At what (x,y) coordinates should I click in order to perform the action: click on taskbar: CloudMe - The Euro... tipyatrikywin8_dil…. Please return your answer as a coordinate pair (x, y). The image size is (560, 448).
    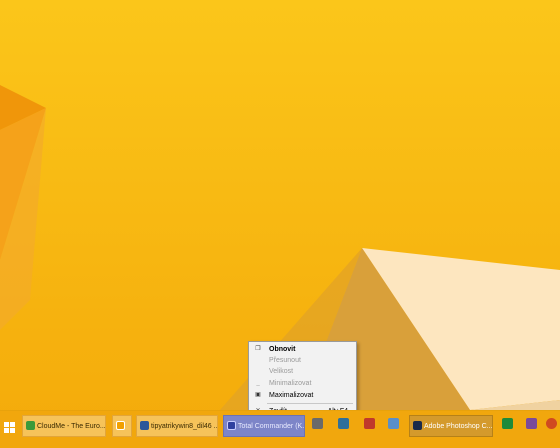
    Looking at the image, I should click on (280, 429).